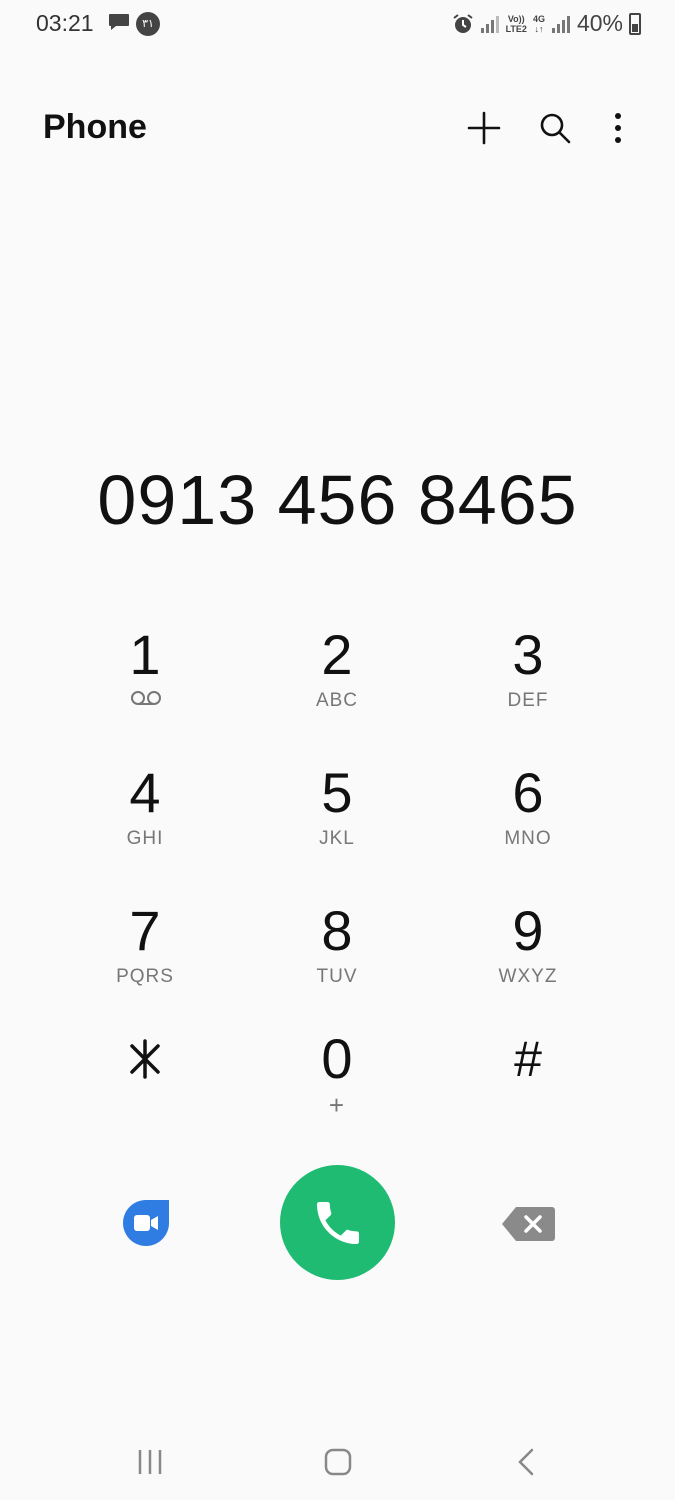  I want to click on home-button, so click(338, 1462).